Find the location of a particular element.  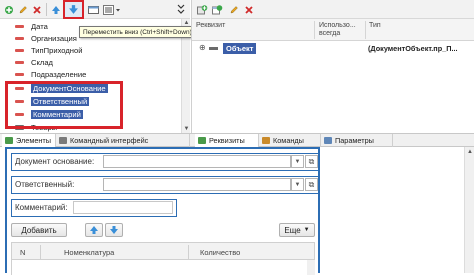

expand-icon: ⊕ is located at coordinates (202, 47).